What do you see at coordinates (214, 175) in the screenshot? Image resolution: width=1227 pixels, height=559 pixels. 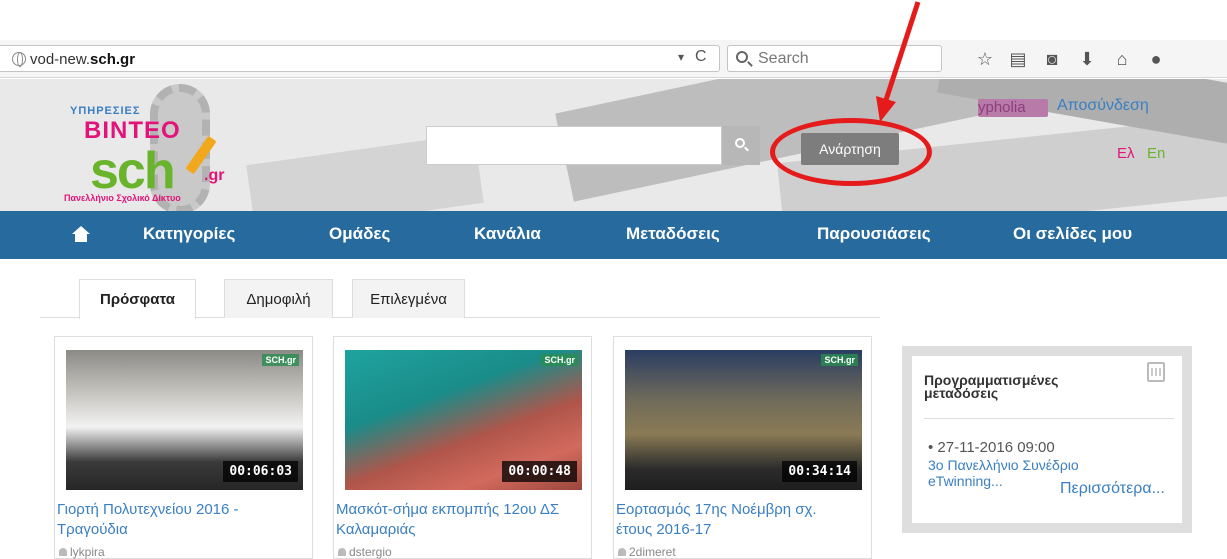 I see `logo-line: .gr` at bounding box center [214, 175].